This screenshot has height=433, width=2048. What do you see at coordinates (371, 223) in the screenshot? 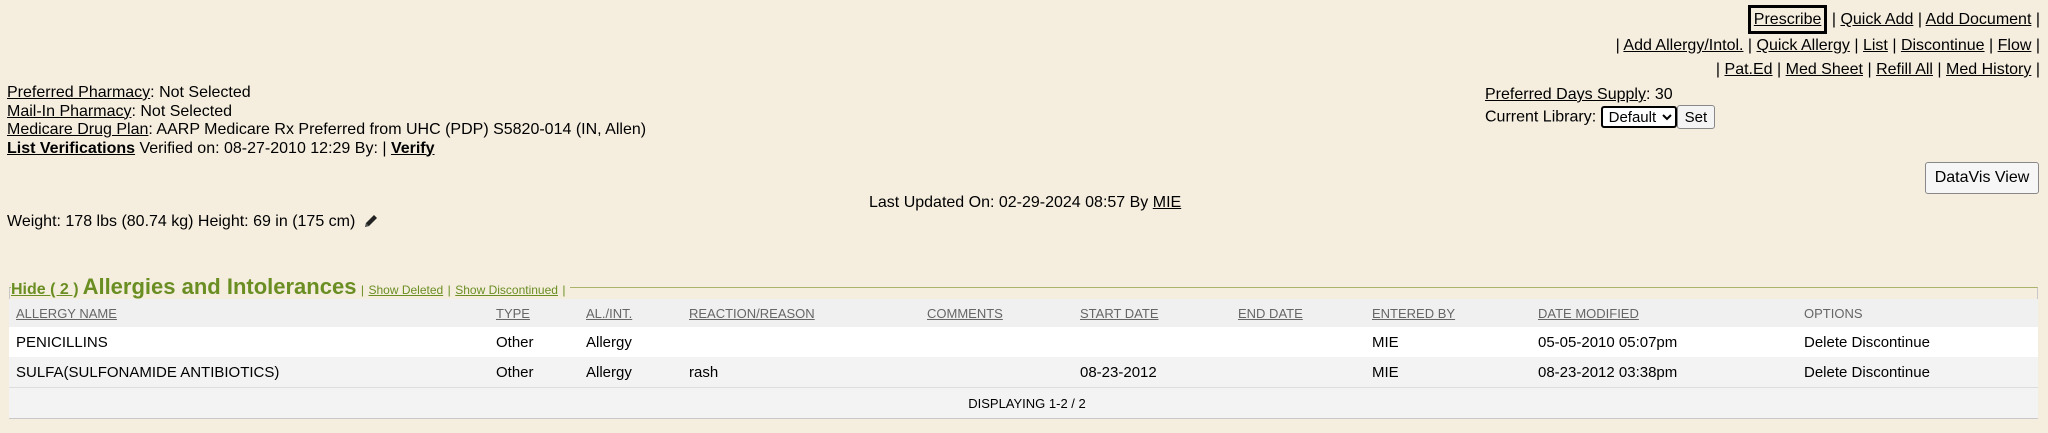
I see `pencil-icon` at bounding box center [371, 223].